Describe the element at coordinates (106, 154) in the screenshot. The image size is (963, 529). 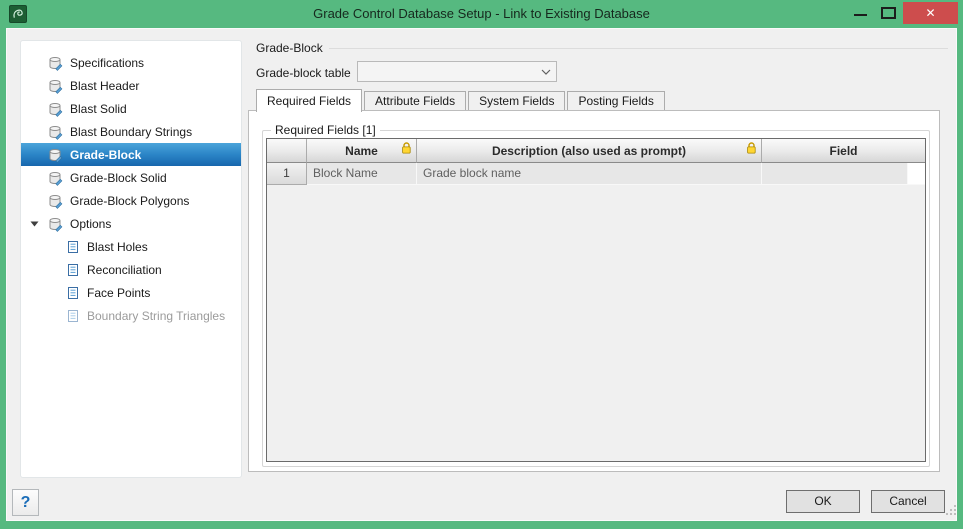
I see `sidebar-item-label: Grade-Block` at that location.